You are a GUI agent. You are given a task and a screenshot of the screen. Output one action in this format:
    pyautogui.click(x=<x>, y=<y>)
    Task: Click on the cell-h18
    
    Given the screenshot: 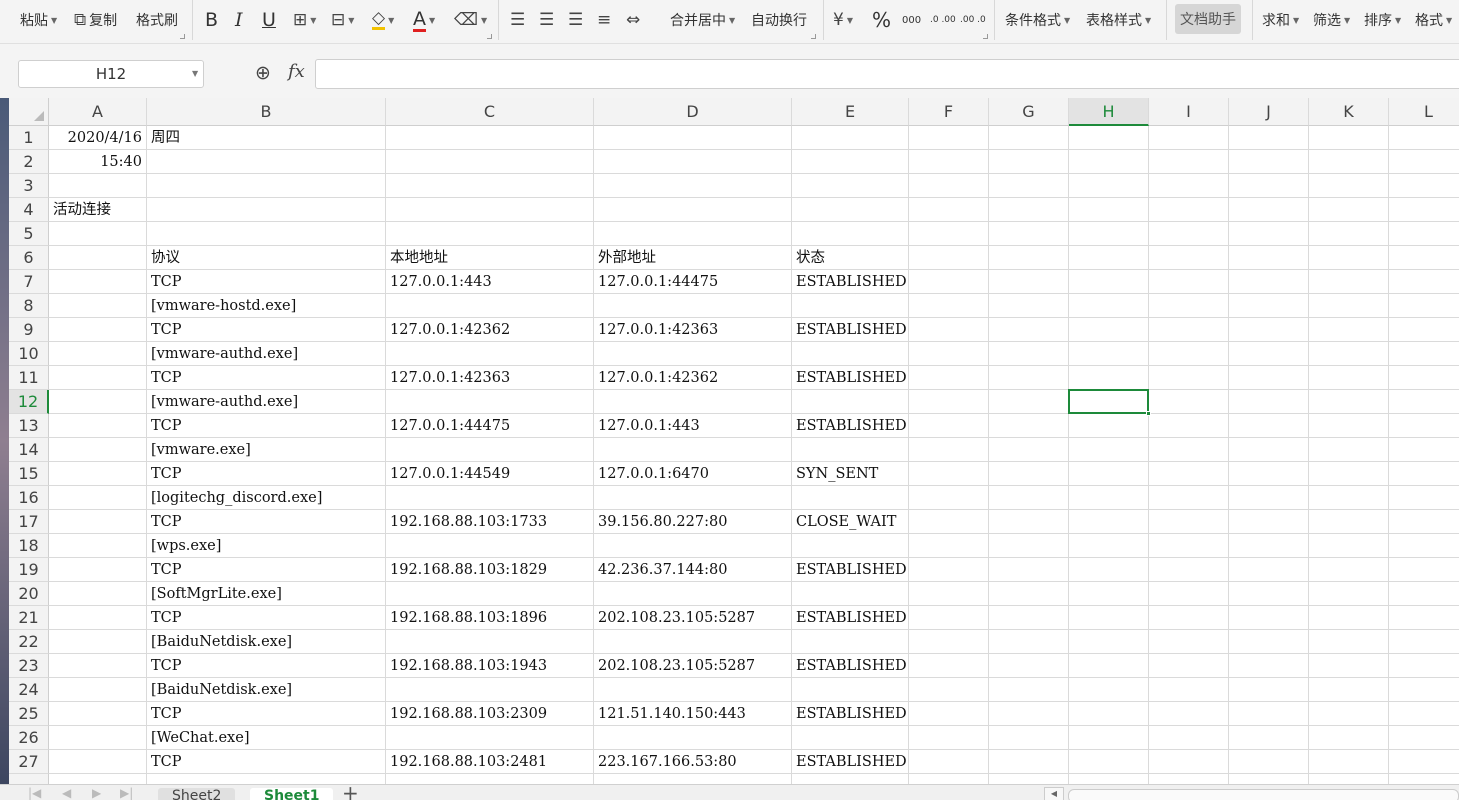 What is the action you would take?
    pyautogui.click(x=1109, y=546)
    